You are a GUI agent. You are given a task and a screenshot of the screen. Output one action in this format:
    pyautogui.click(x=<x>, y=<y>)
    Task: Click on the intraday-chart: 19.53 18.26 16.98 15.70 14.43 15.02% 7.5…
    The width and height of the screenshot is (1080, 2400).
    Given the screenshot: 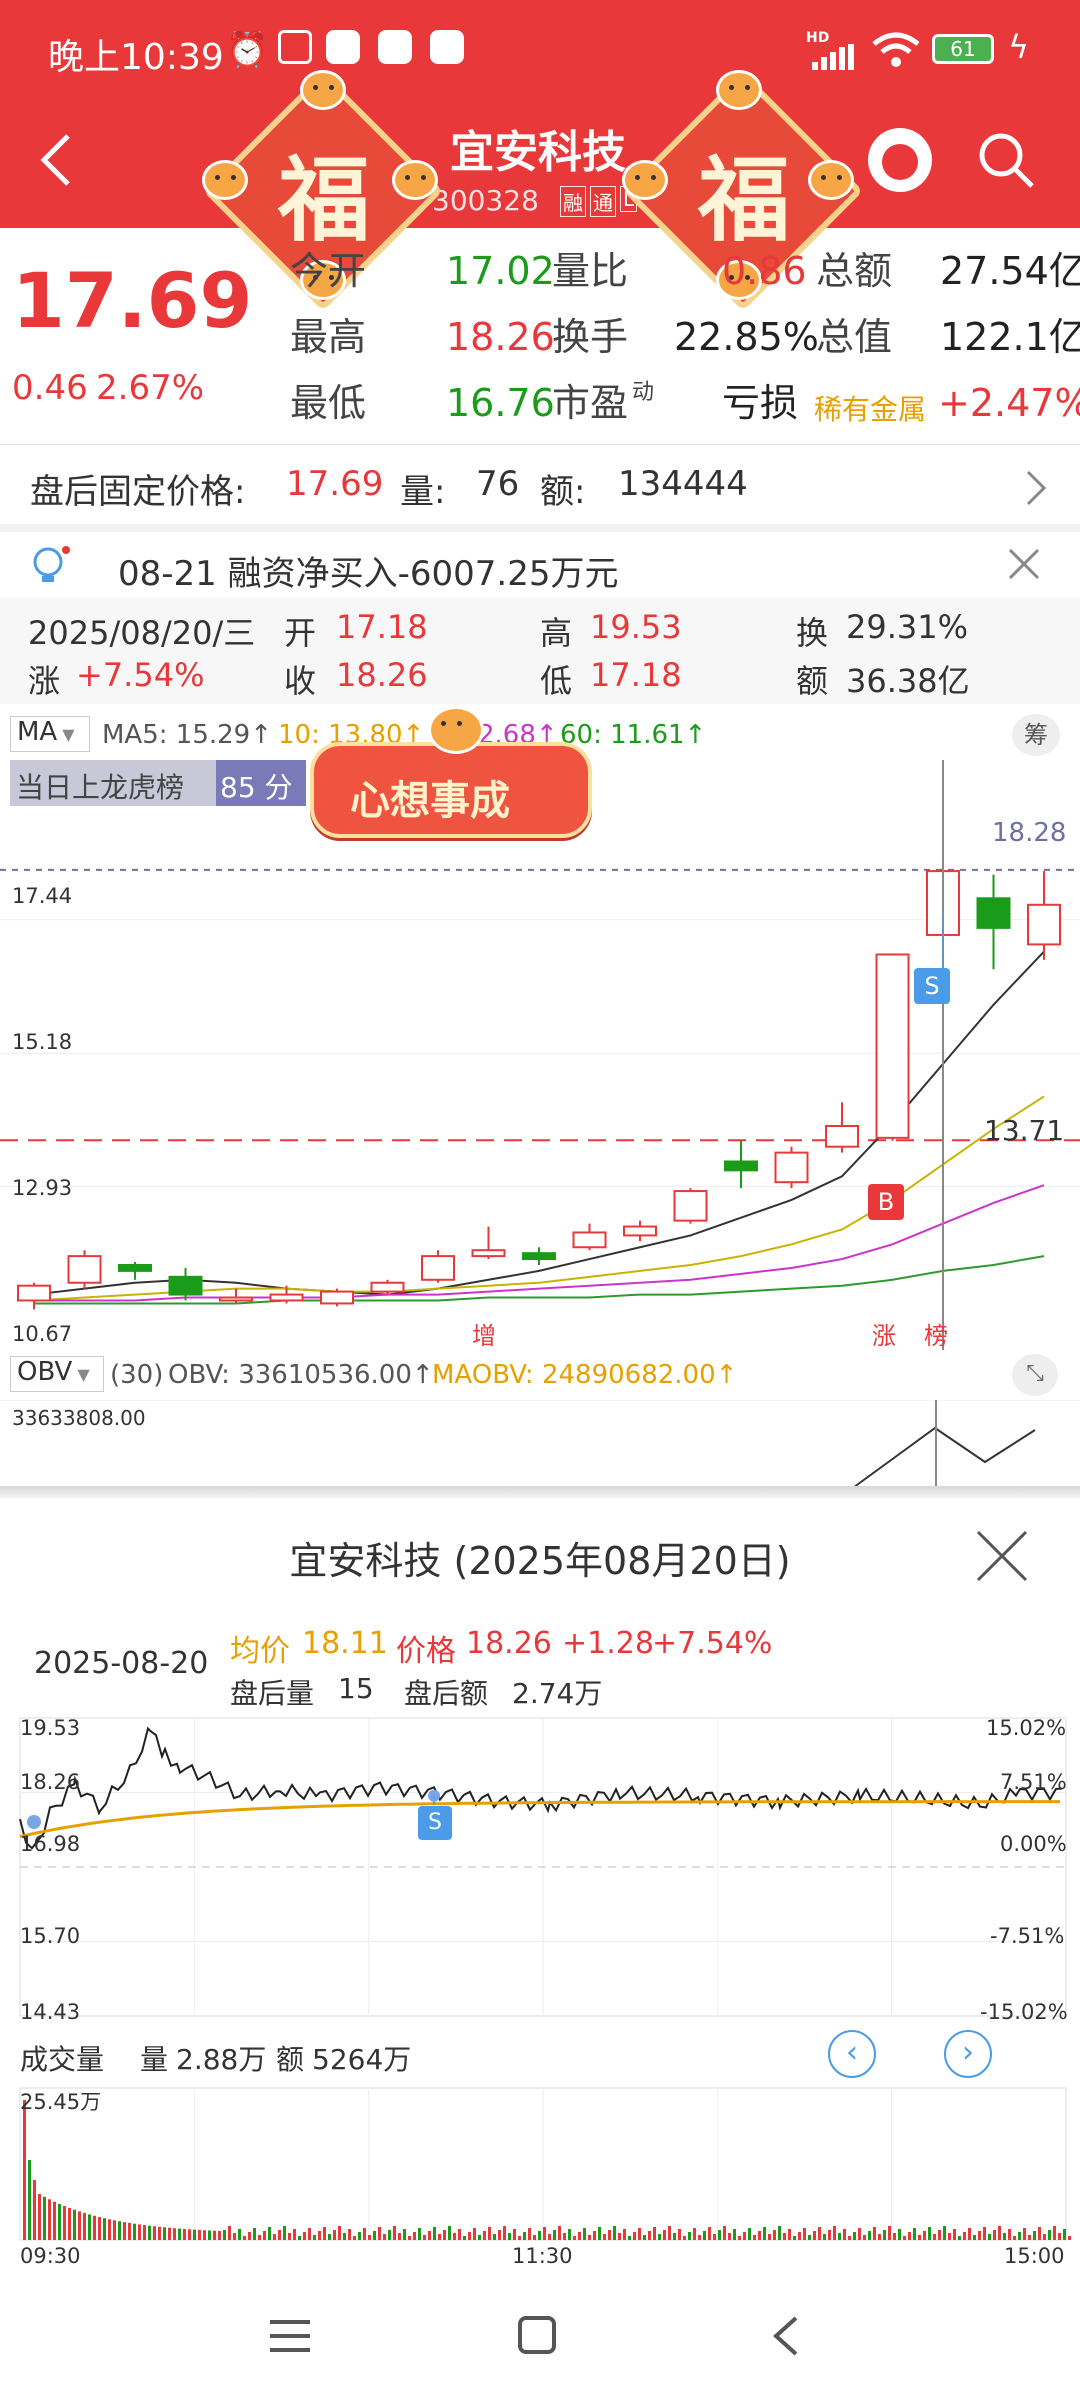 What is the action you would take?
    pyautogui.click(x=540, y=1869)
    